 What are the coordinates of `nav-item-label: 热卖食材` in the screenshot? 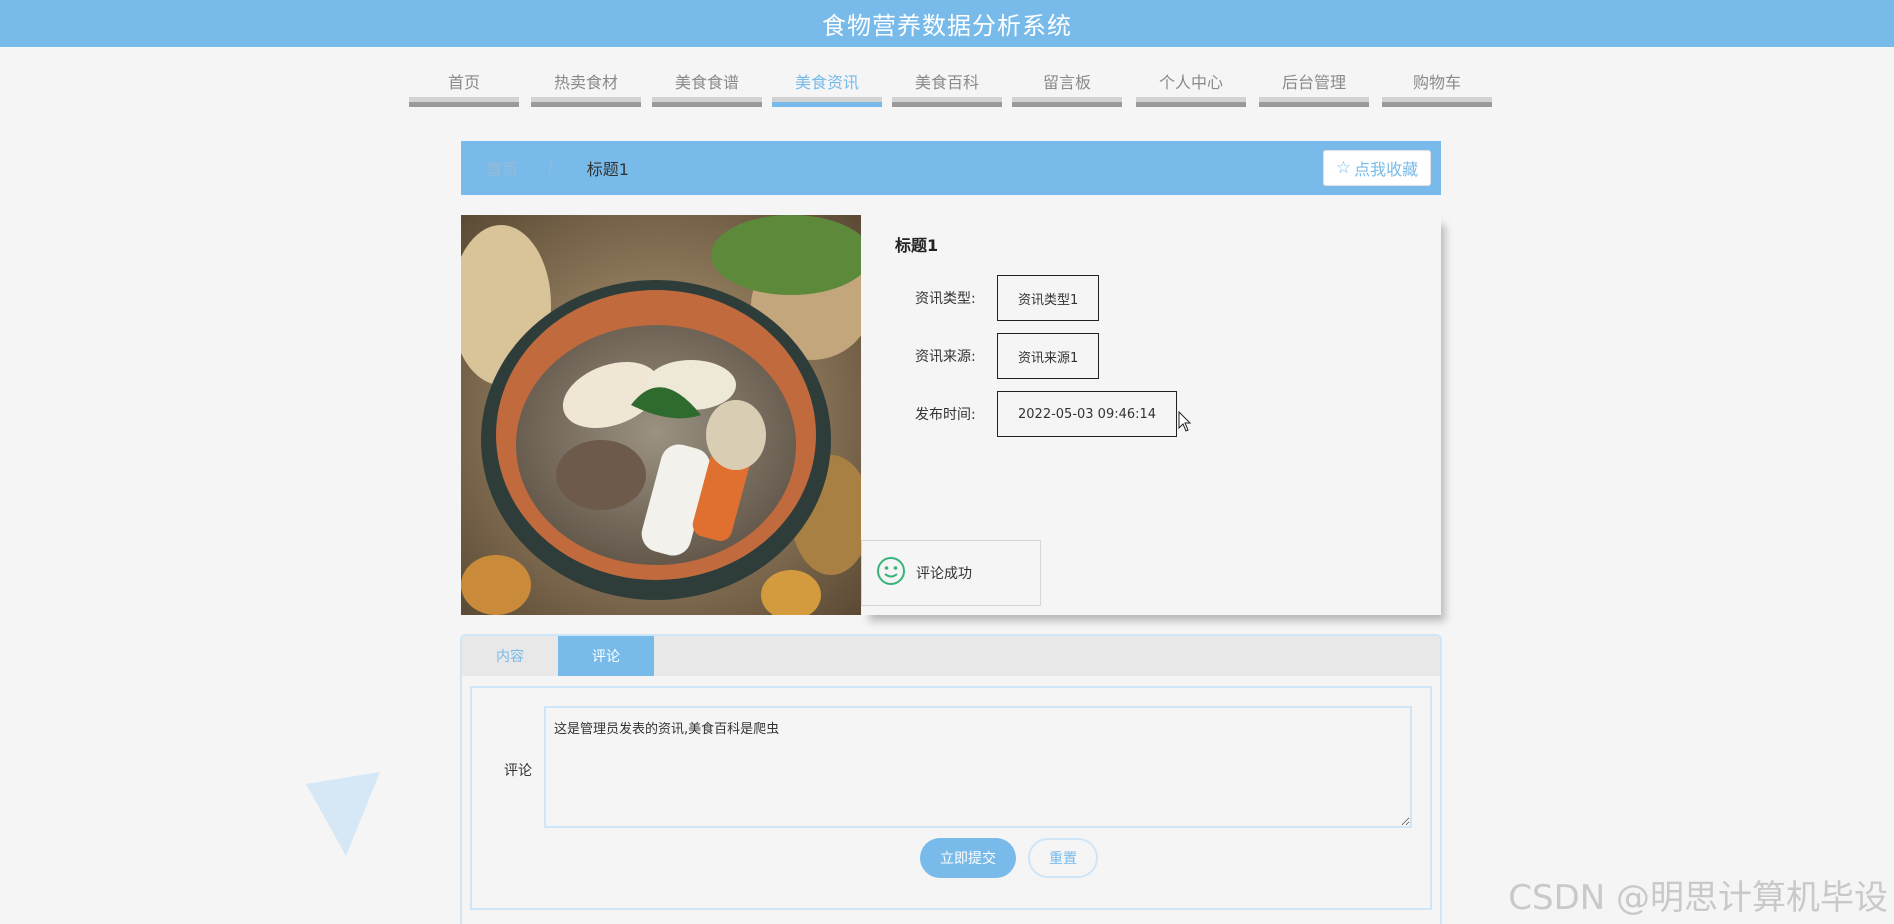 It's located at (585, 82).